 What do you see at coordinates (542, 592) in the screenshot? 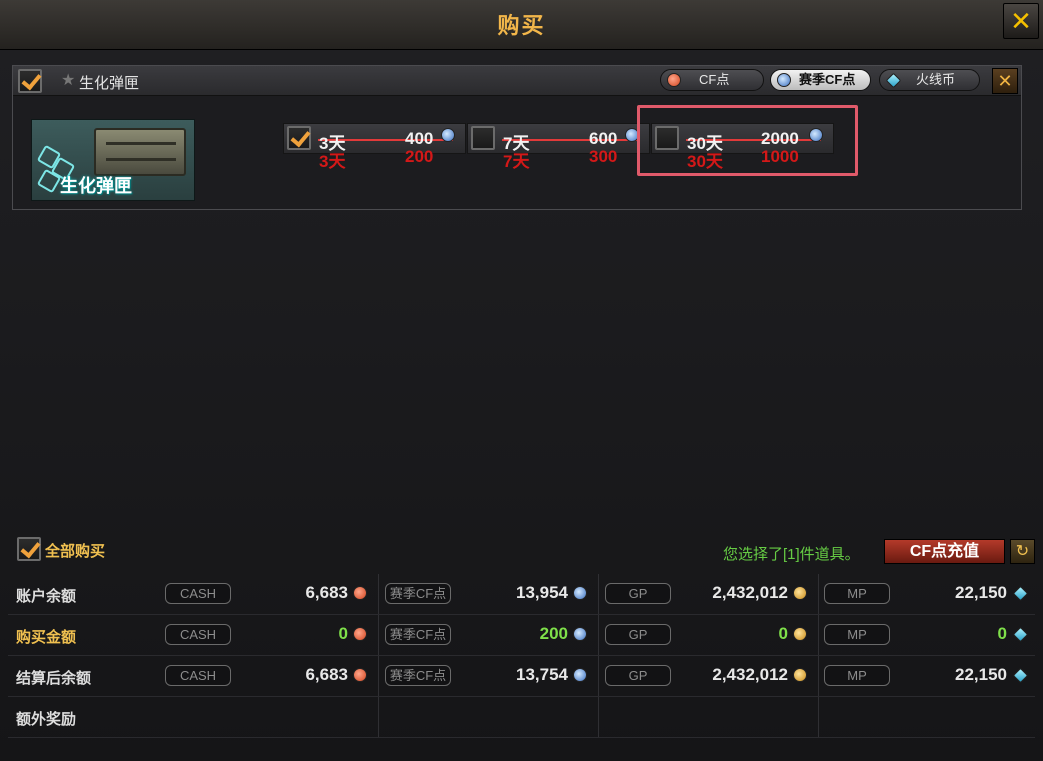
I see `season-cf-value: 13,954` at bounding box center [542, 592].